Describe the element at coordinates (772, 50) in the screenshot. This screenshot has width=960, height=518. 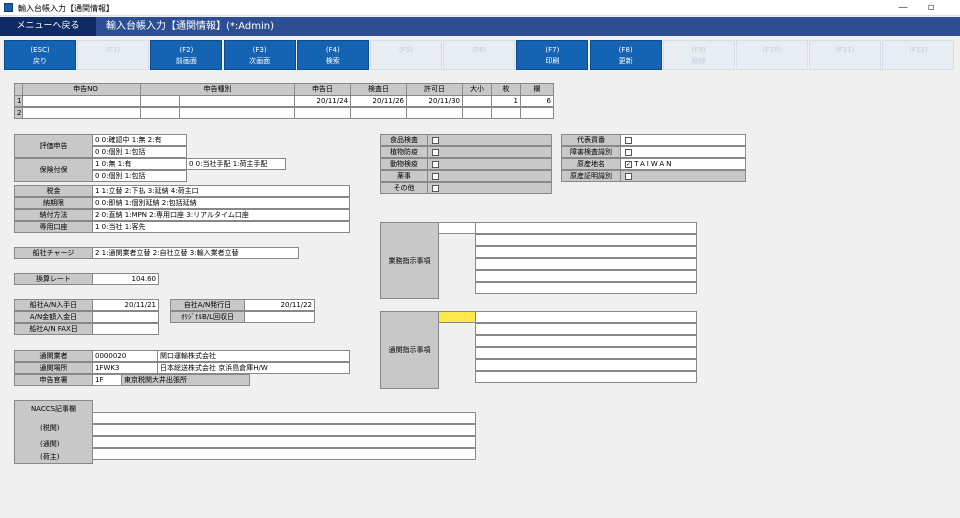
I see `fkey-code: (F10)` at that location.